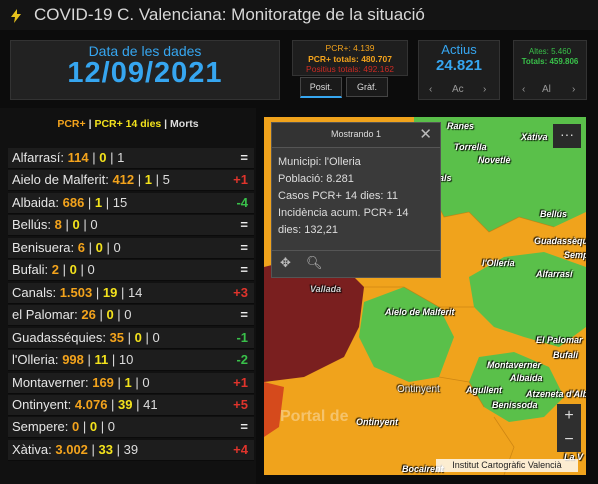 This screenshot has width=598, height=484. I want to click on morts-count: 1, so click(121, 157).